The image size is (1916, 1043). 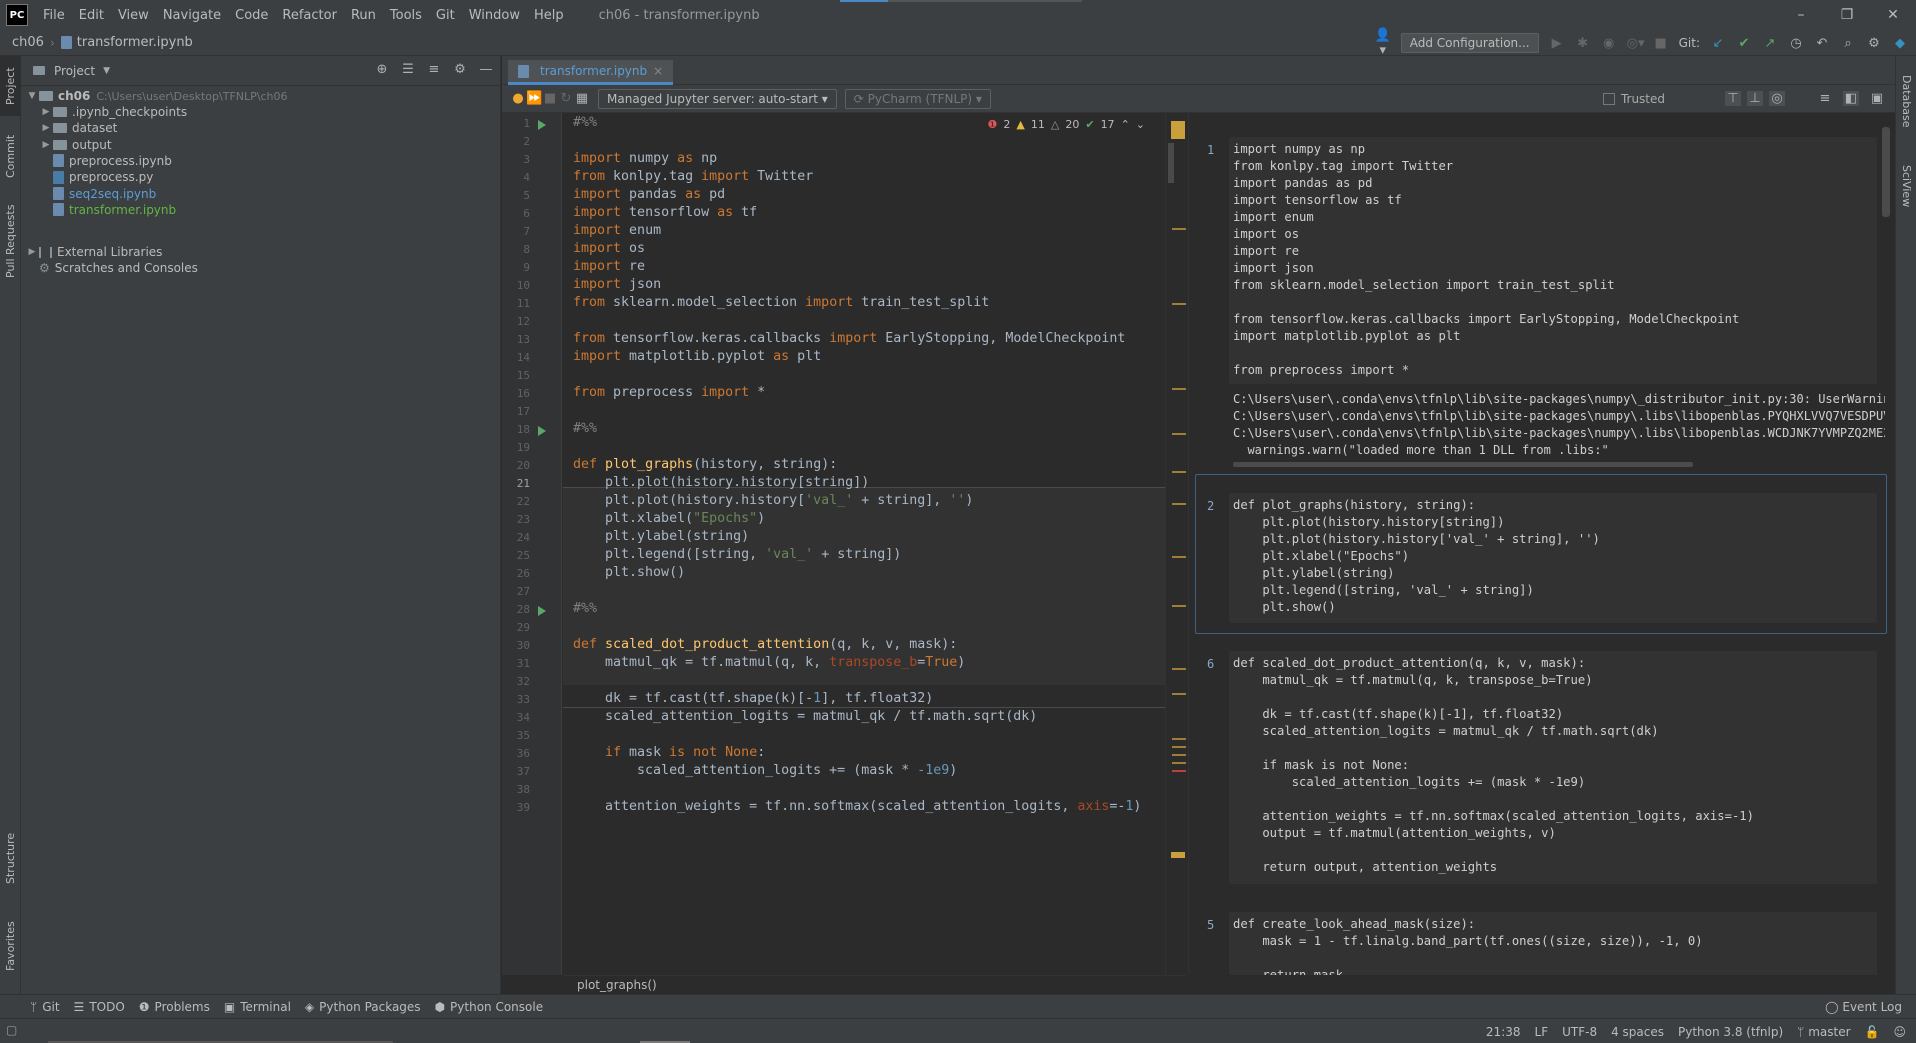 I want to click on hide-panel-icon: —, so click(x=486, y=69).